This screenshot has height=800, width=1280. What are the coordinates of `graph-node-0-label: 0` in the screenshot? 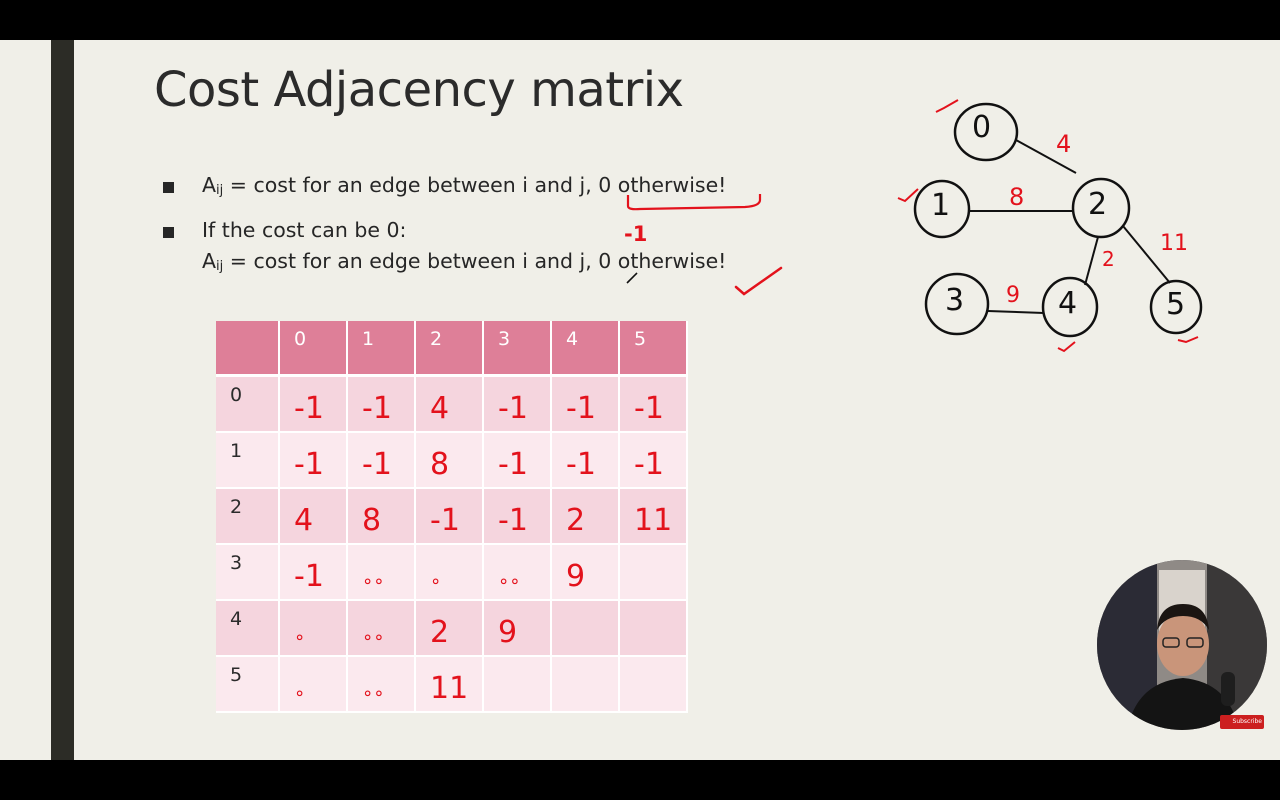 It's located at (982, 127).